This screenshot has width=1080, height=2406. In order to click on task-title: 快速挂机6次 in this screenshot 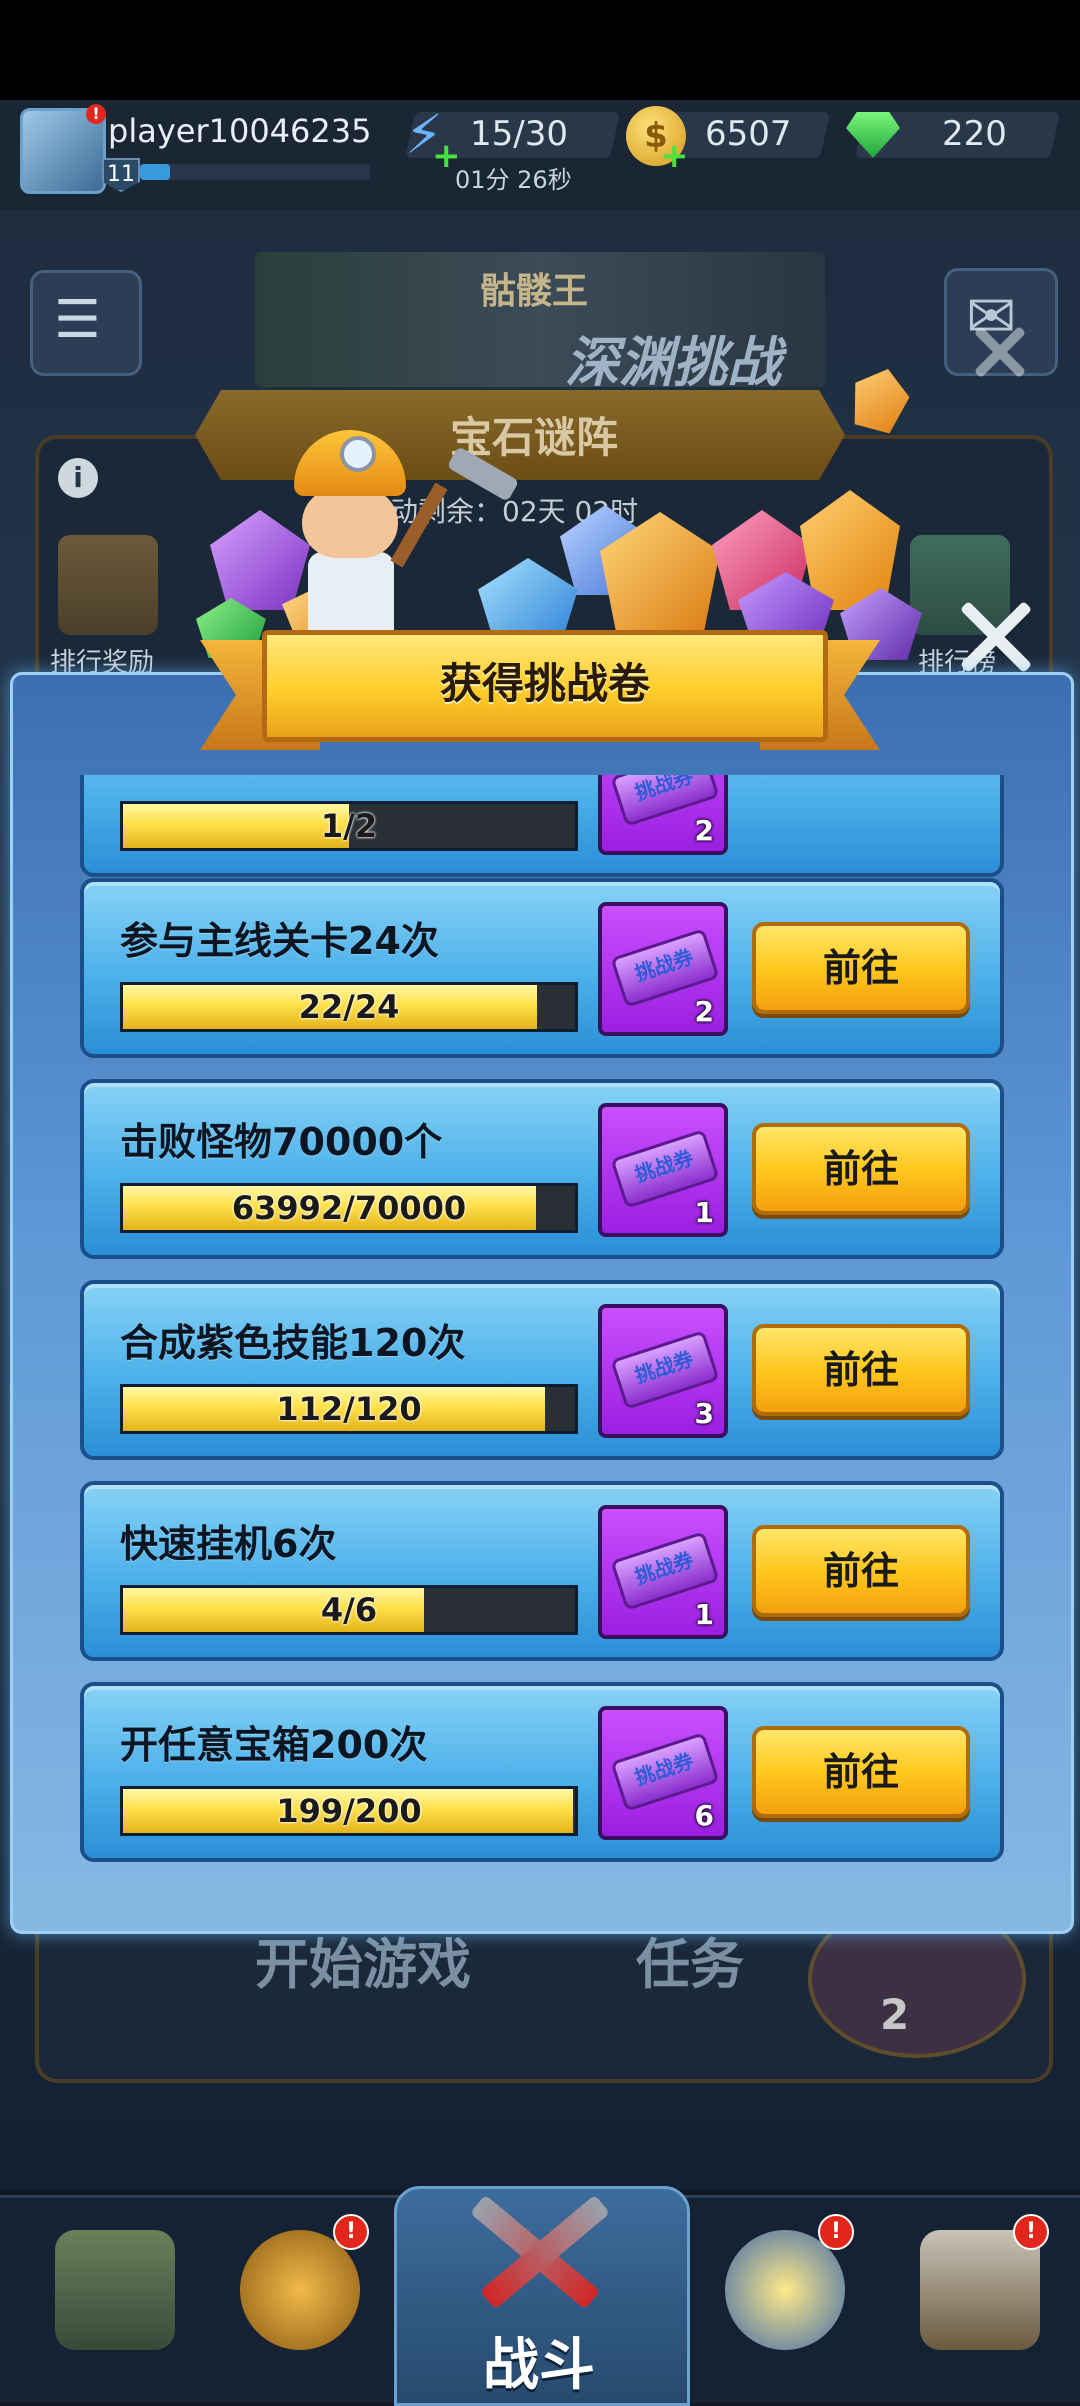, I will do `click(228, 1544)`.